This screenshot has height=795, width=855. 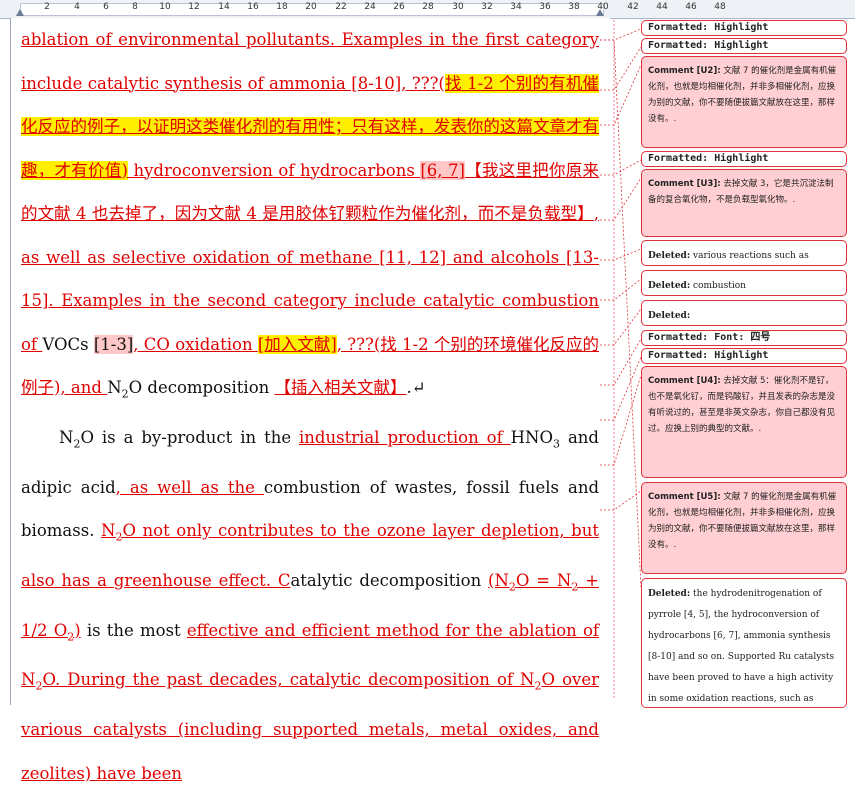 I want to click on inserted-text: industrial production of, so click(x=405, y=437).